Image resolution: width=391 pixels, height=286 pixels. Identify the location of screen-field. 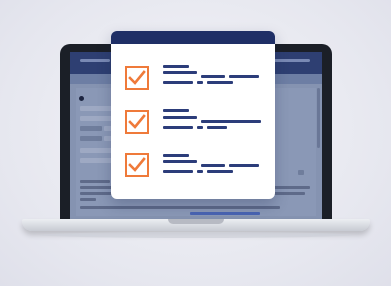
(97, 118).